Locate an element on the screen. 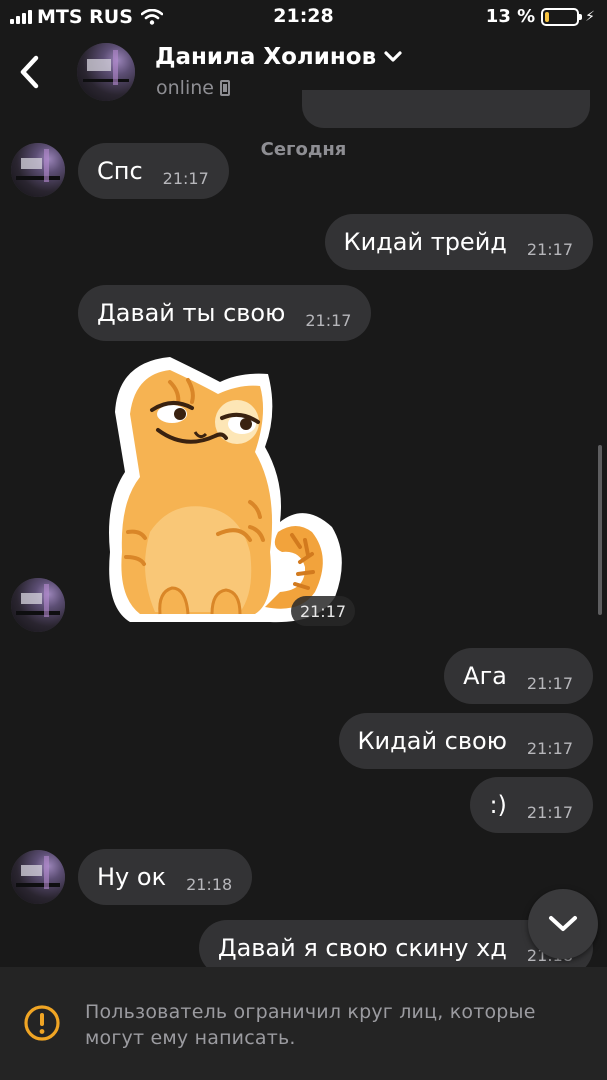  message-text: Кидай свою is located at coordinates (432, 741).